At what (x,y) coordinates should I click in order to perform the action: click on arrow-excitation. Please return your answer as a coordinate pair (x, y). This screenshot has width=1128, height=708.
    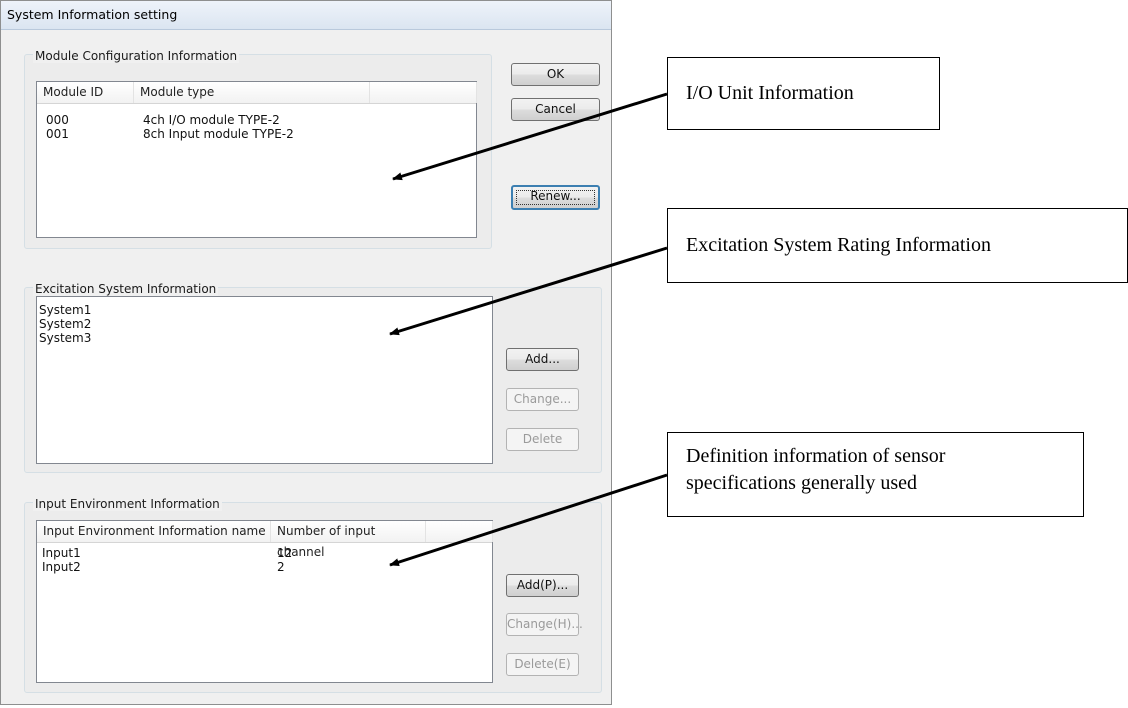
    Looking at the image, I should click on (528, 291).